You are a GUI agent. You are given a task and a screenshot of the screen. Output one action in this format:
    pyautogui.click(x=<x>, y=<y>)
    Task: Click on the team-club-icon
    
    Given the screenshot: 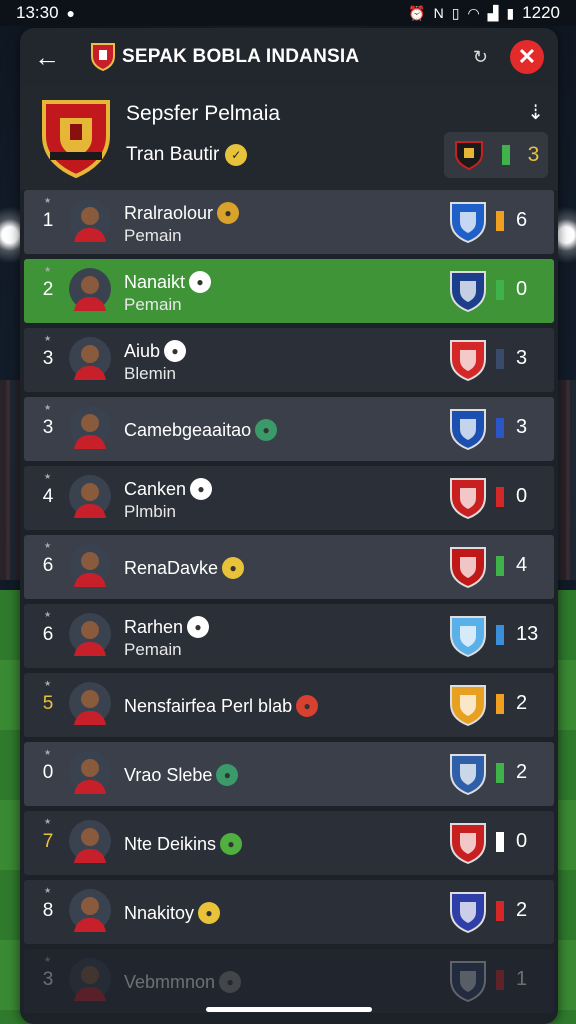 What is the action you would take?
    pyautogui.click(x=468, y=156)
    